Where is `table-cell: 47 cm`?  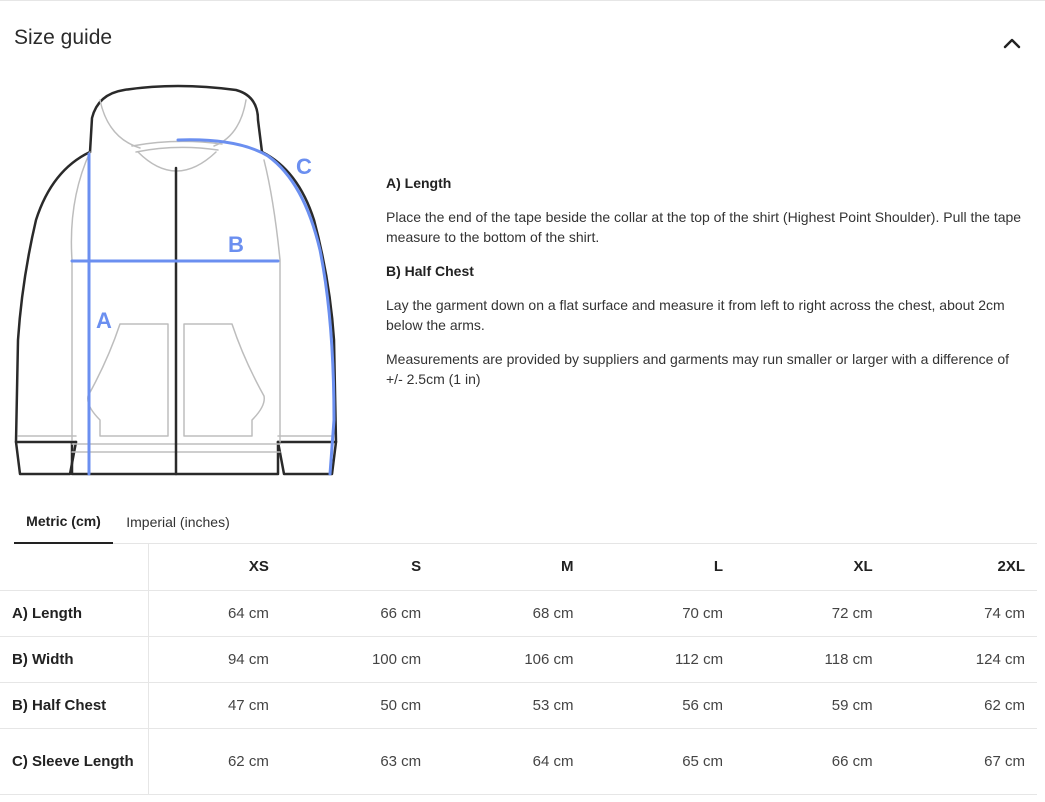 table-cell: 47 cm is located at coordinates (214, 705).